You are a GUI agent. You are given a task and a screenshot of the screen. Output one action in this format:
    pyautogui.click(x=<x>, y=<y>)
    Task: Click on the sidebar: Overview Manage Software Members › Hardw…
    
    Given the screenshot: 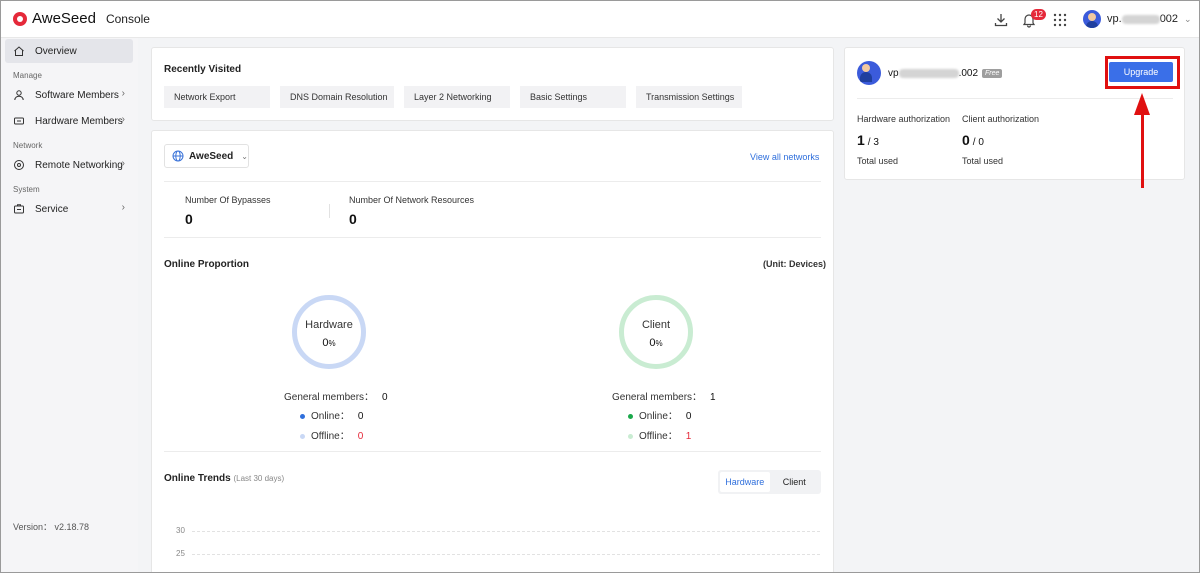 What is the action you would take?
    pyautogui.click(x=69, y=305)
    